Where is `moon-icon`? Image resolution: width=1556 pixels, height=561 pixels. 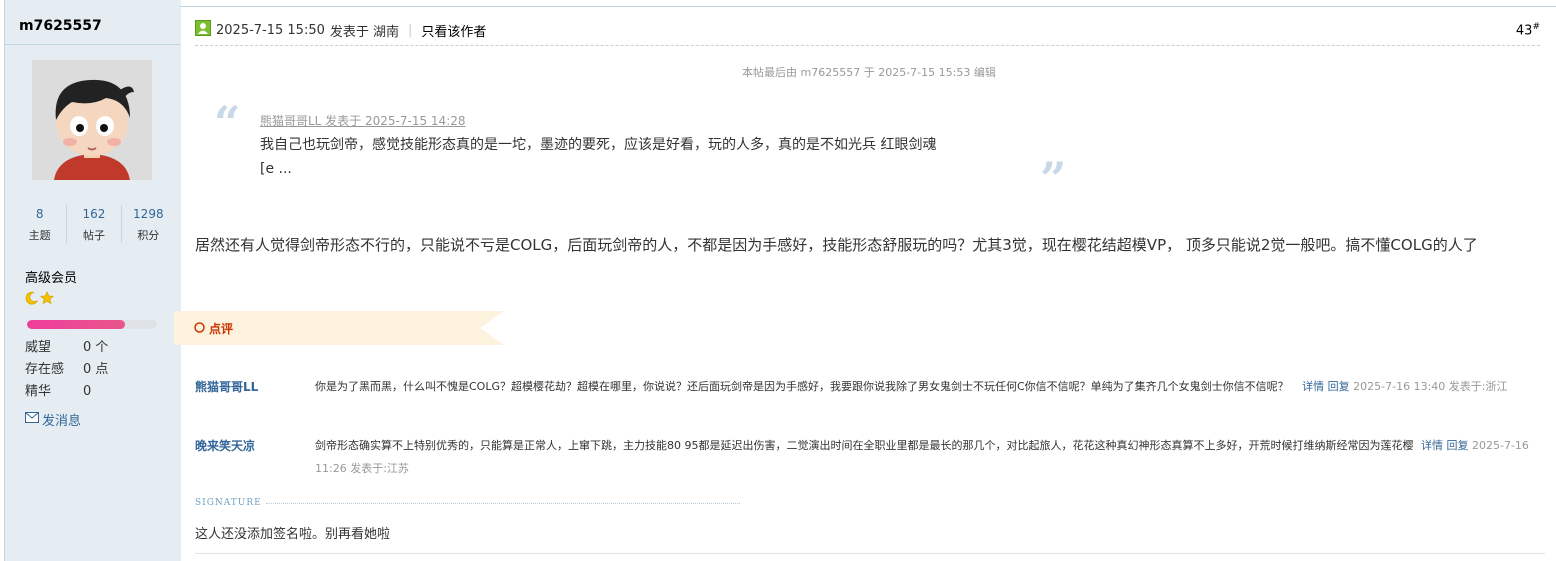
moon-icon is located at coordinates (32, 300).